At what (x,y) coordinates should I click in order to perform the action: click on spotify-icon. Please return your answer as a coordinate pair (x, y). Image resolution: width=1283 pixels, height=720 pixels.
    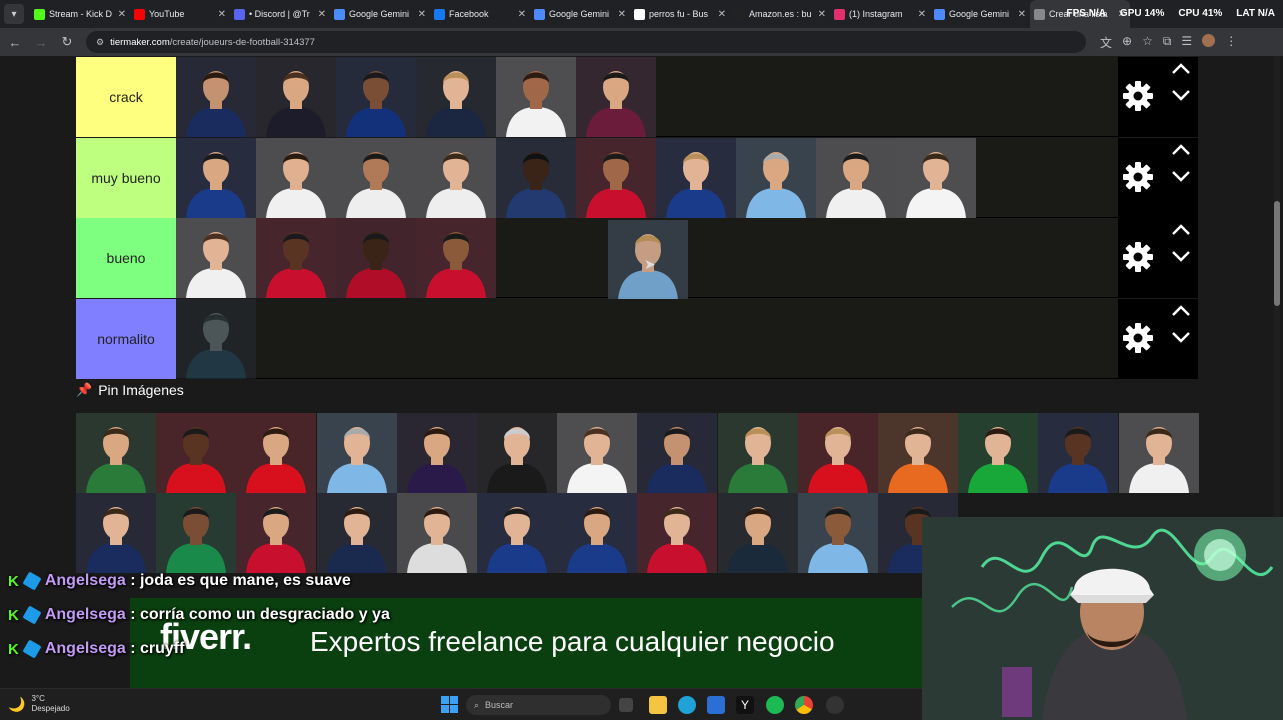
    Looking at the image, I should click on (775, 705).